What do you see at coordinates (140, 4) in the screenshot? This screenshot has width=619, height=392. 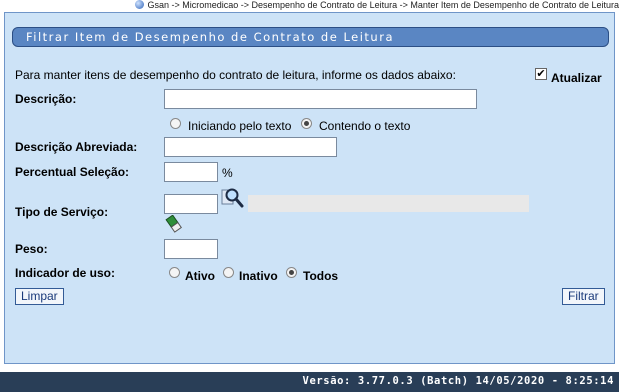 I see `globe-icon` at bounding box center [140, 4].